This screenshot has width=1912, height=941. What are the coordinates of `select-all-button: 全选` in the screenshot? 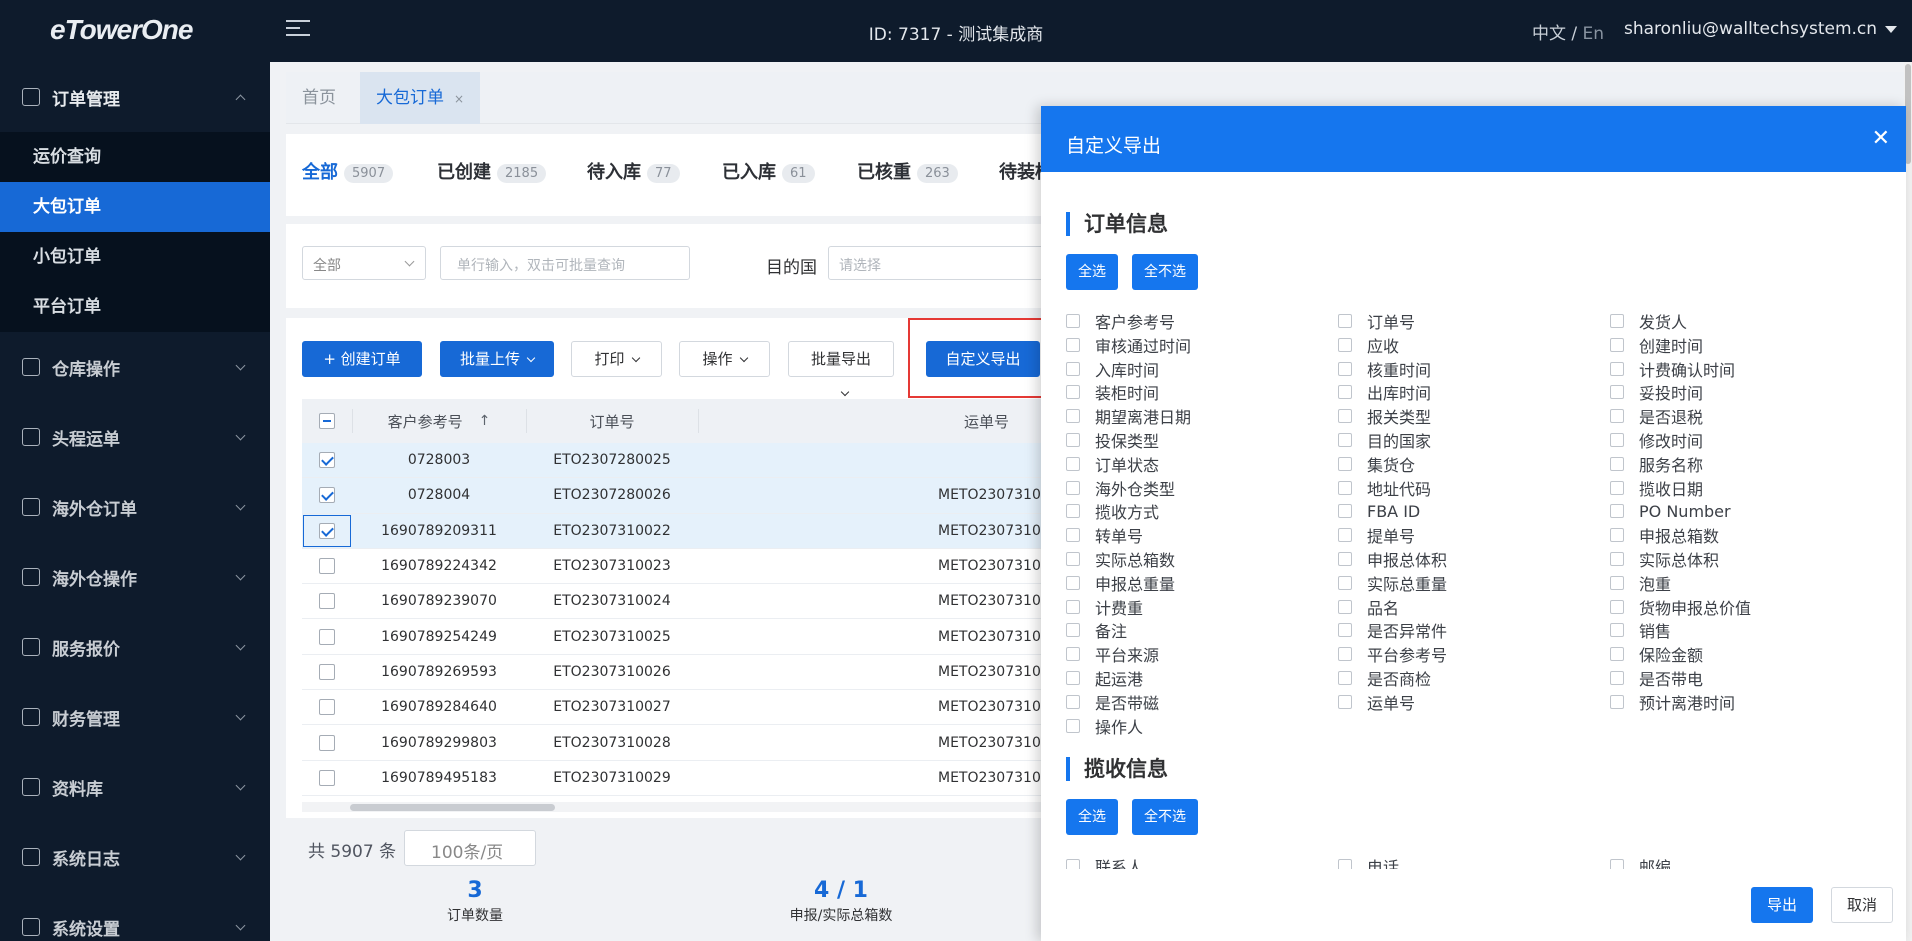 It's located at (1092, 272).